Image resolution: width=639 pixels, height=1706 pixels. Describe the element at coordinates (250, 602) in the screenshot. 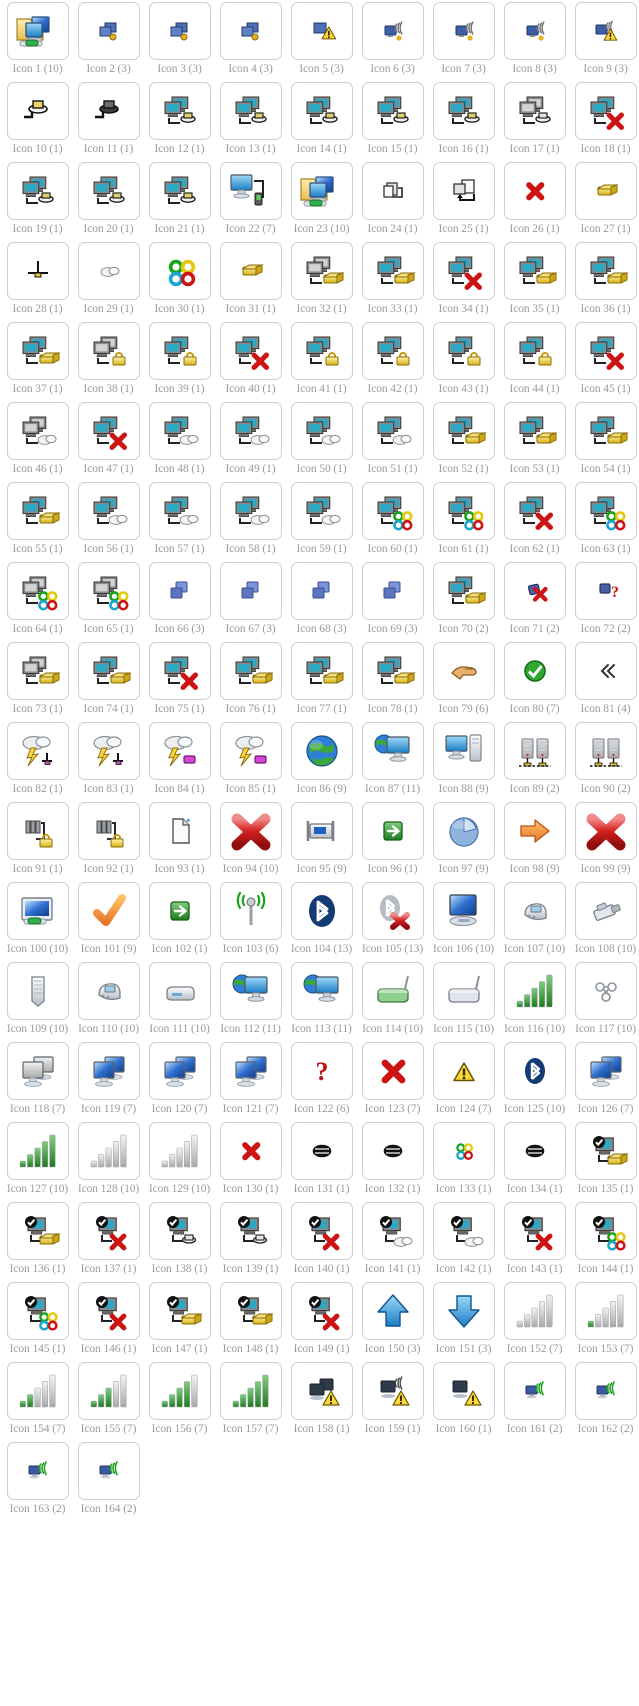

I see `icon-cell: Icon 67 (3)` at that location.